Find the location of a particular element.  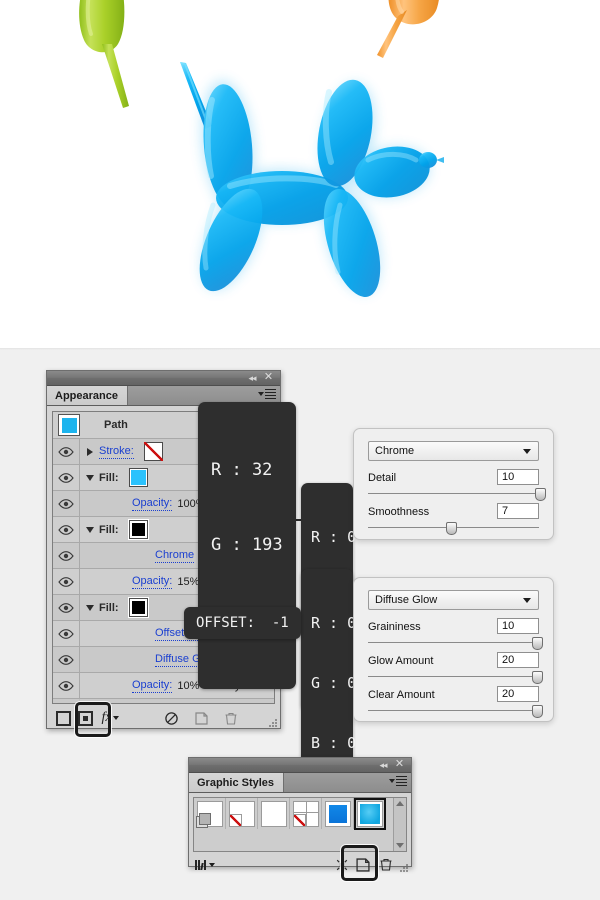

visibility-eye-icon-disabled is located at coordinates (66, 701).